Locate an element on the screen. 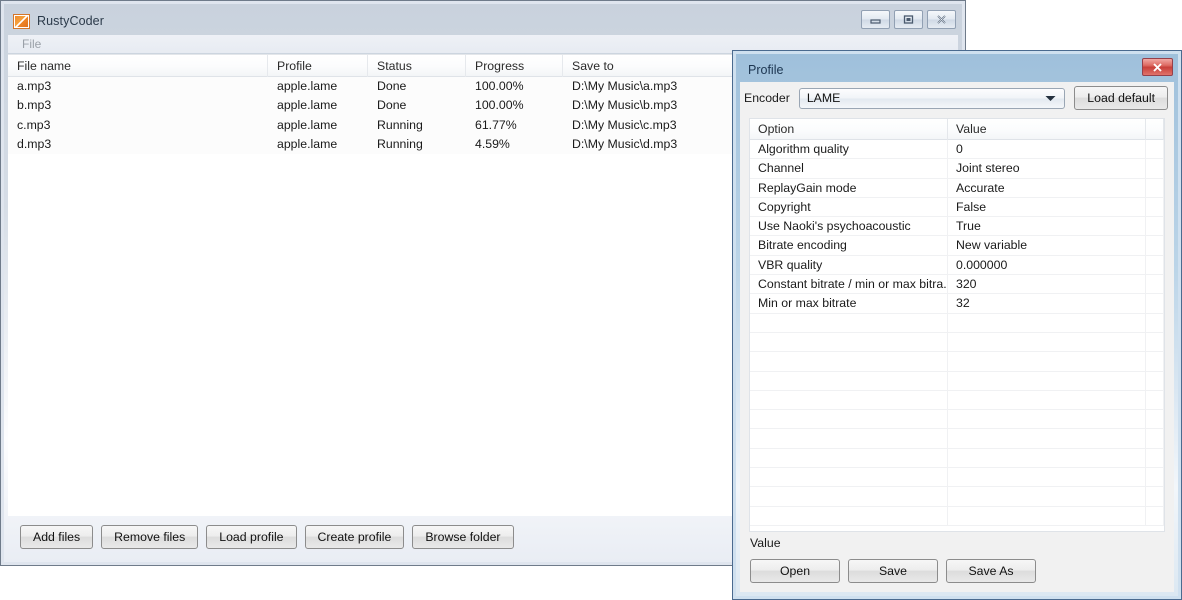 The height and width of the screenshot is (600, 1182). cell-file-name: c.mp3 is located at coordinates (34, 124).